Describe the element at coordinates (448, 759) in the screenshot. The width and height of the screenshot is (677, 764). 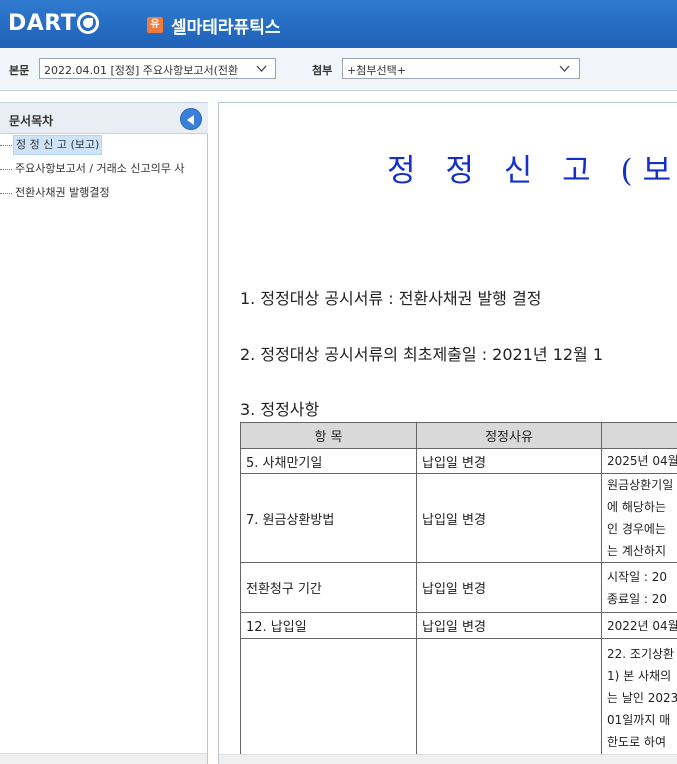
I see `viewer-horizontal-scrollbar` at that location.